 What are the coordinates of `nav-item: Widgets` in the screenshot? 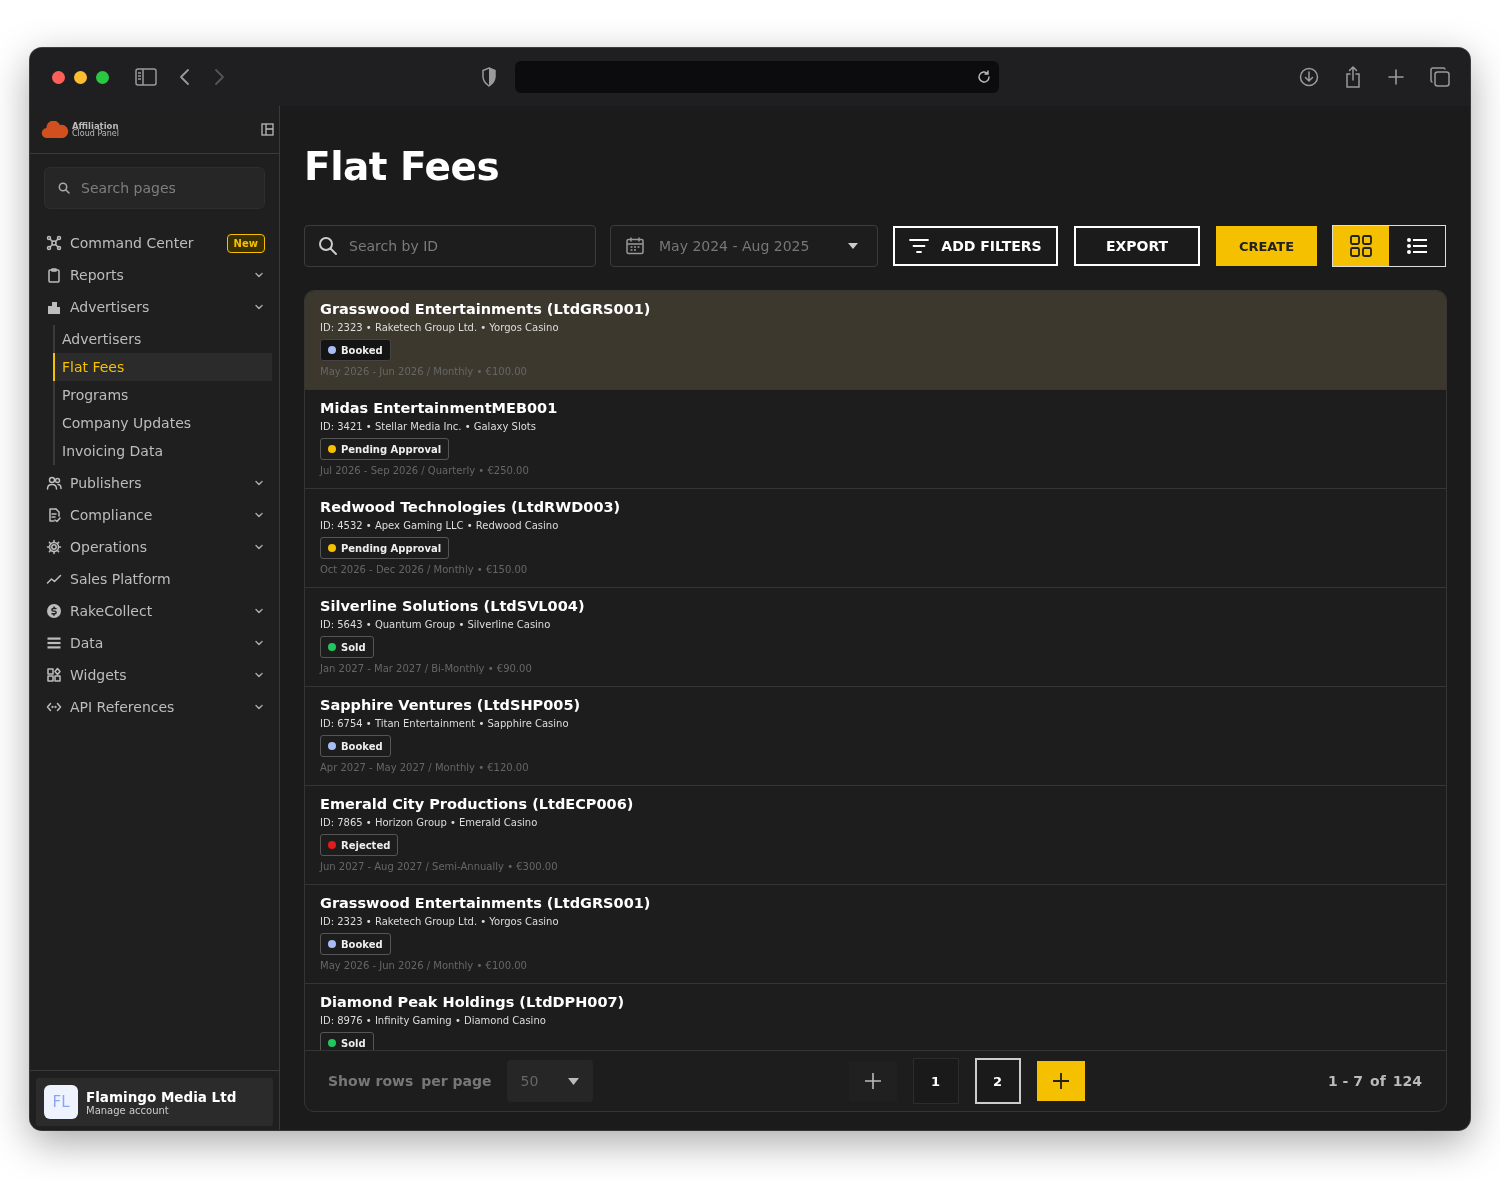 It's located at (155, 675).